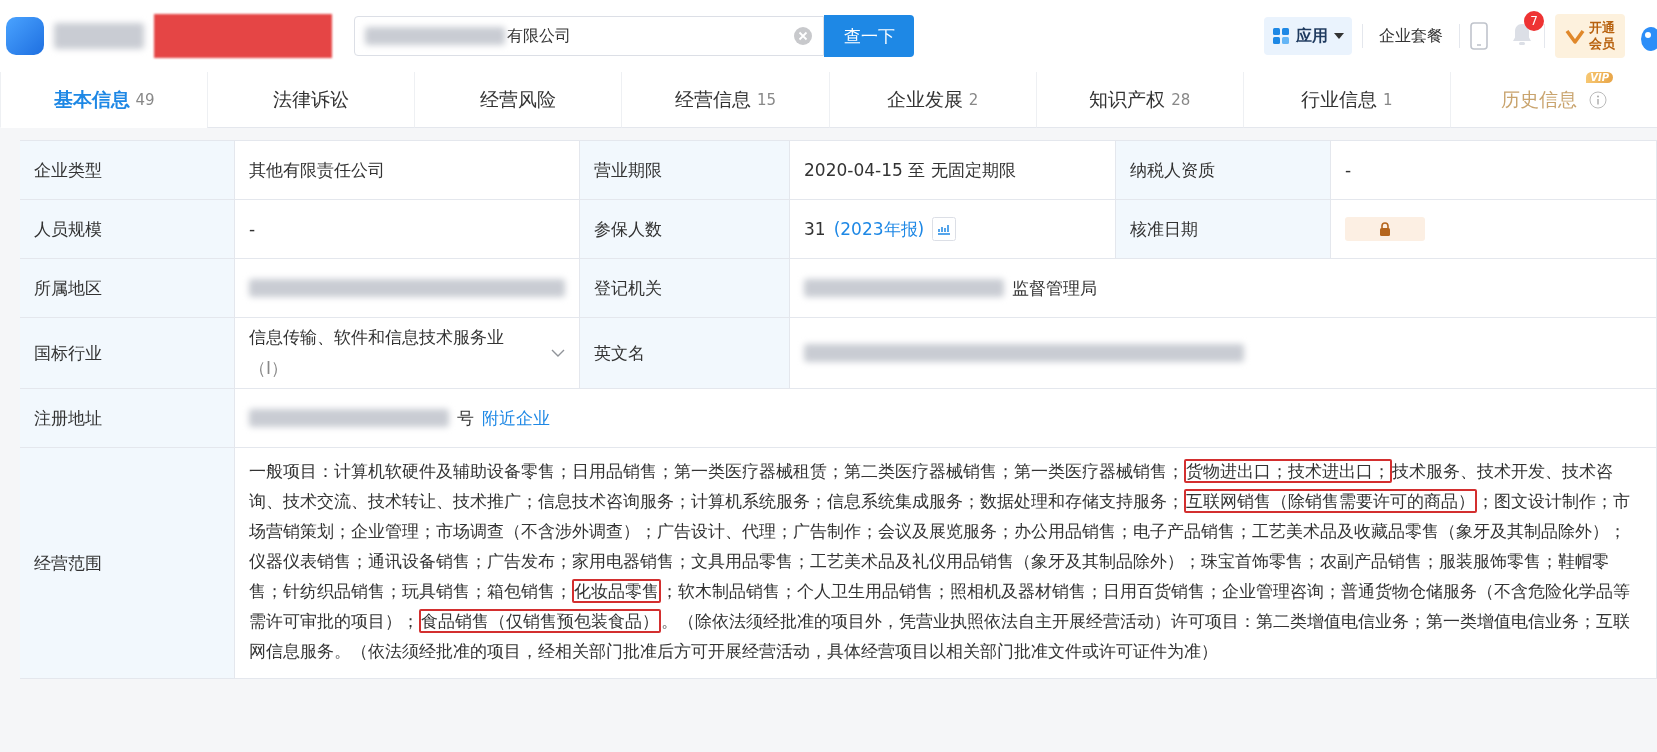  I want to click on field-label: 登记机关, so click(685, 288).